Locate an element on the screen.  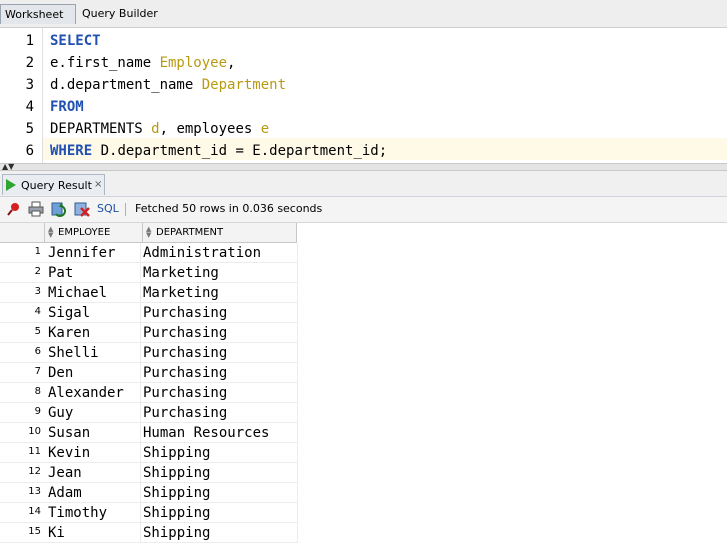
column-header-employee: ▲ ▼ EMPLOYEE is located at coordinates (93, 232).